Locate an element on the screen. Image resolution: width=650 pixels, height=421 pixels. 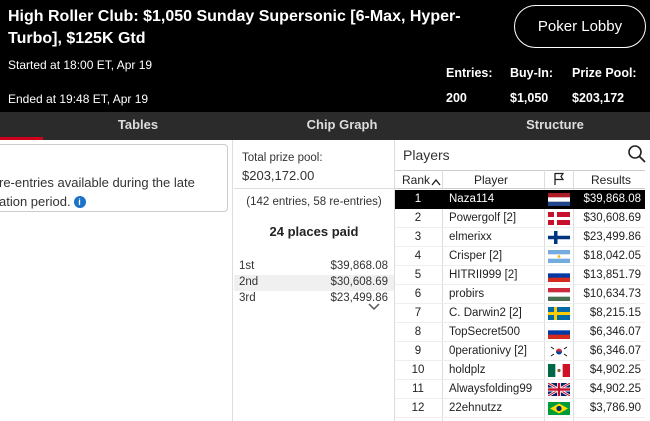
player-row: 9 0perationivy [2] $6,346.07 is located at coordinates (520, 351).